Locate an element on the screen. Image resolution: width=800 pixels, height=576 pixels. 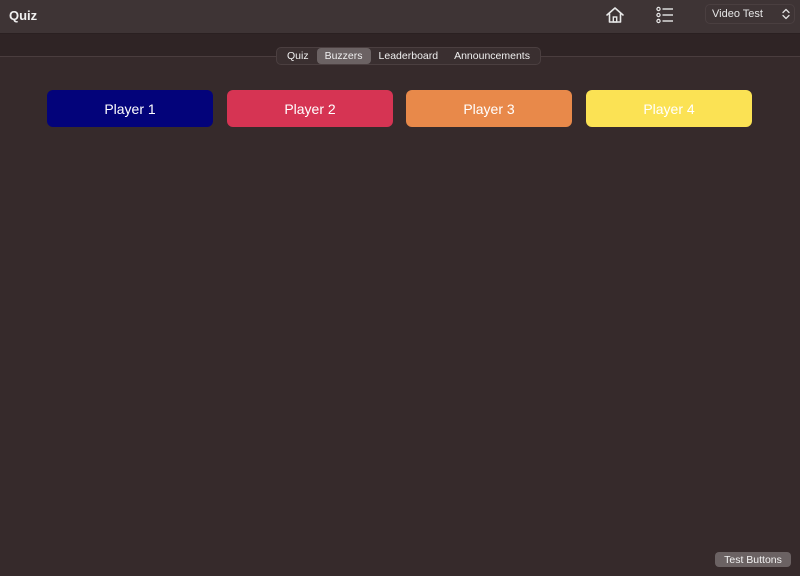
home-button is located at coordinates (615, 15).